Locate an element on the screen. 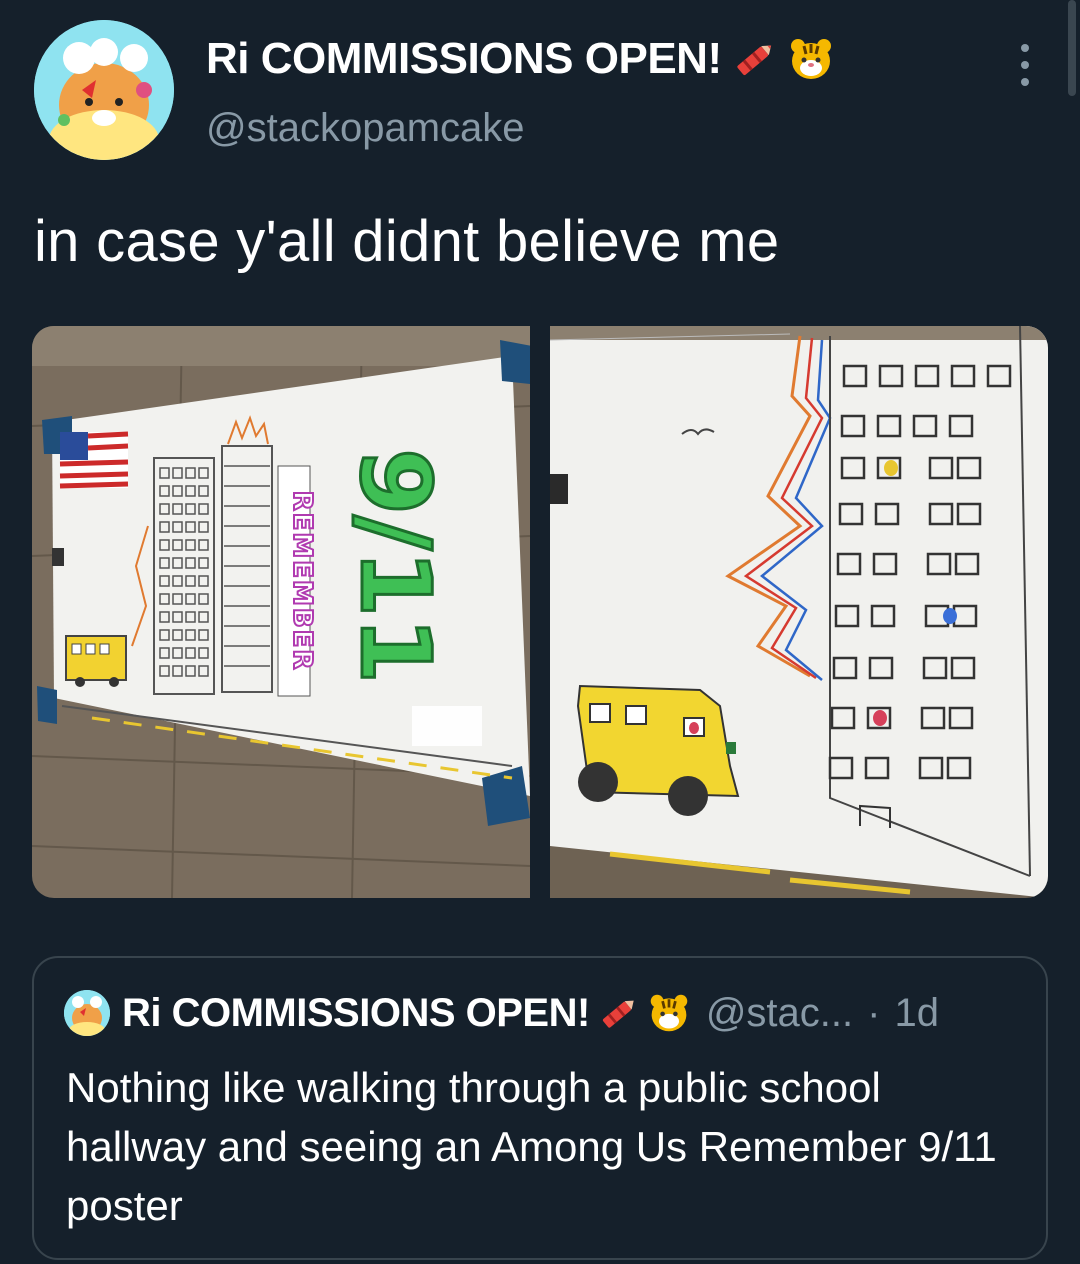 Image resolution: width=1080 pixels, height=1264 pixels. remember-text: REMEMBER is located at coordinates (302, 581).